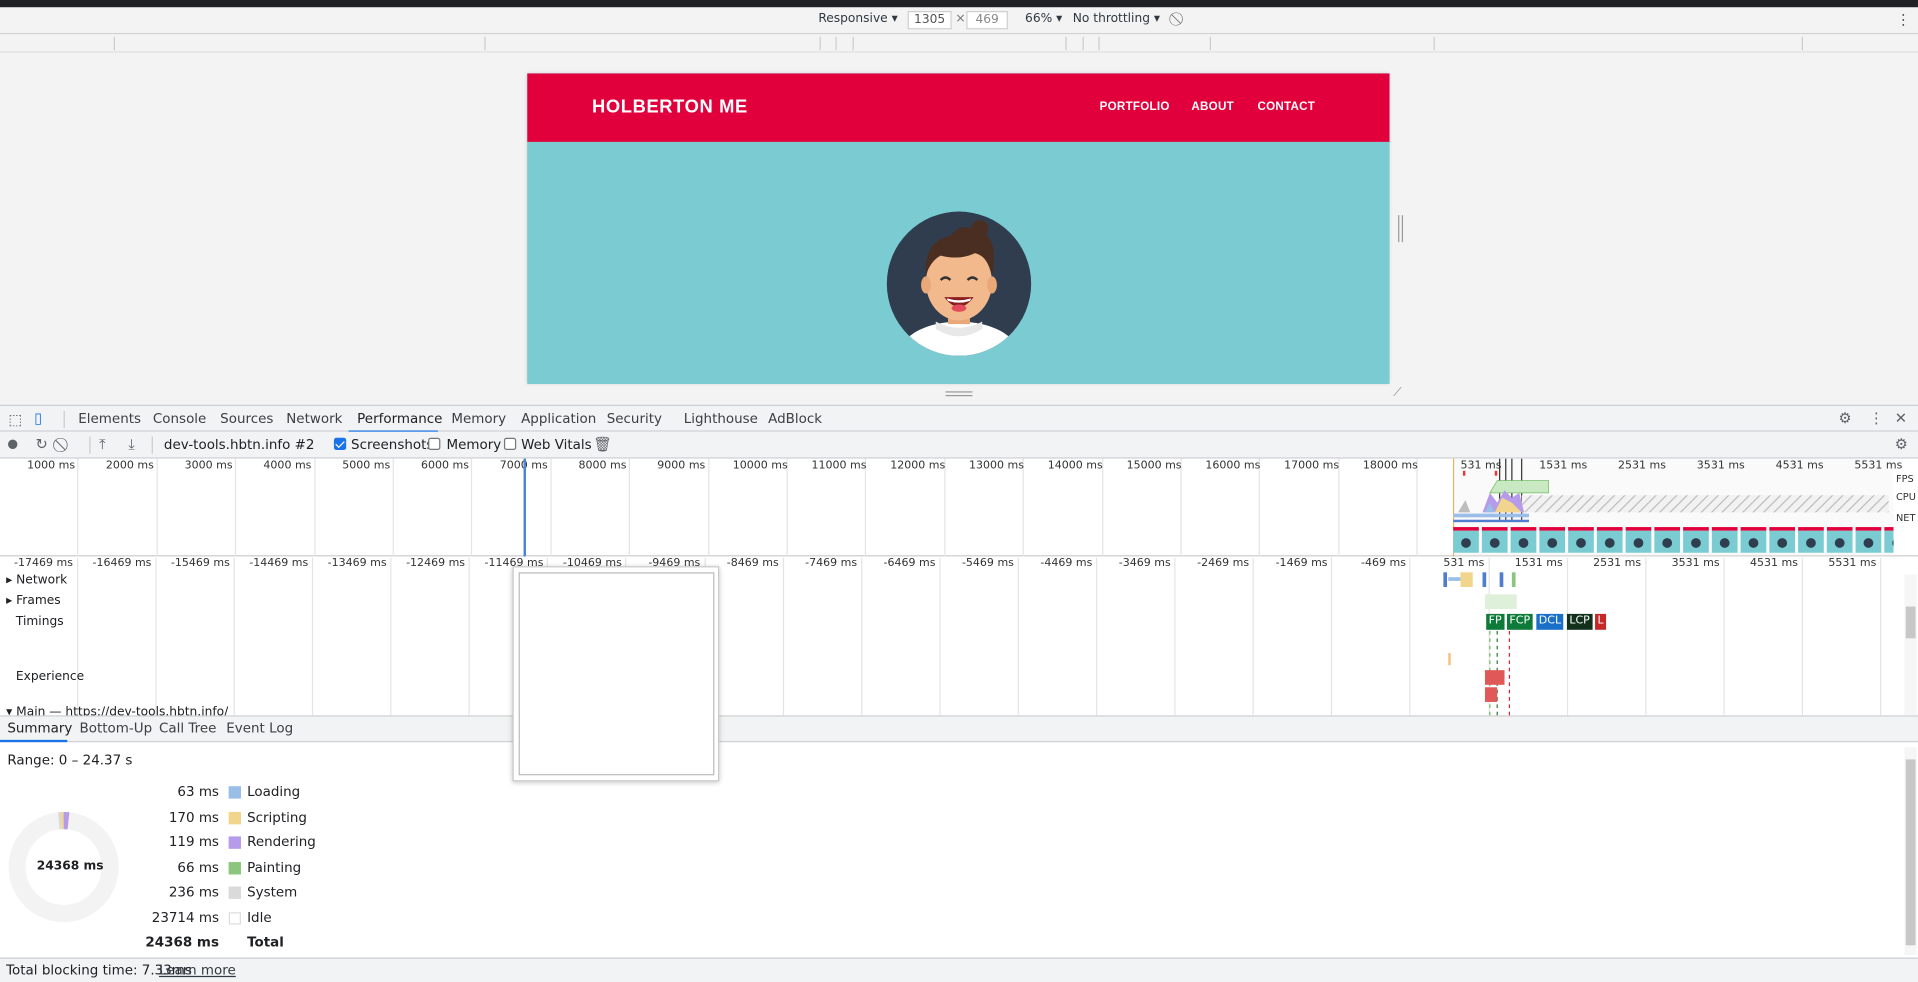 The image size is (1918, 982). Describe the element at coordinates (1903, 19) in the screenshot. I see `more-options-icon: ⋮` at that location.